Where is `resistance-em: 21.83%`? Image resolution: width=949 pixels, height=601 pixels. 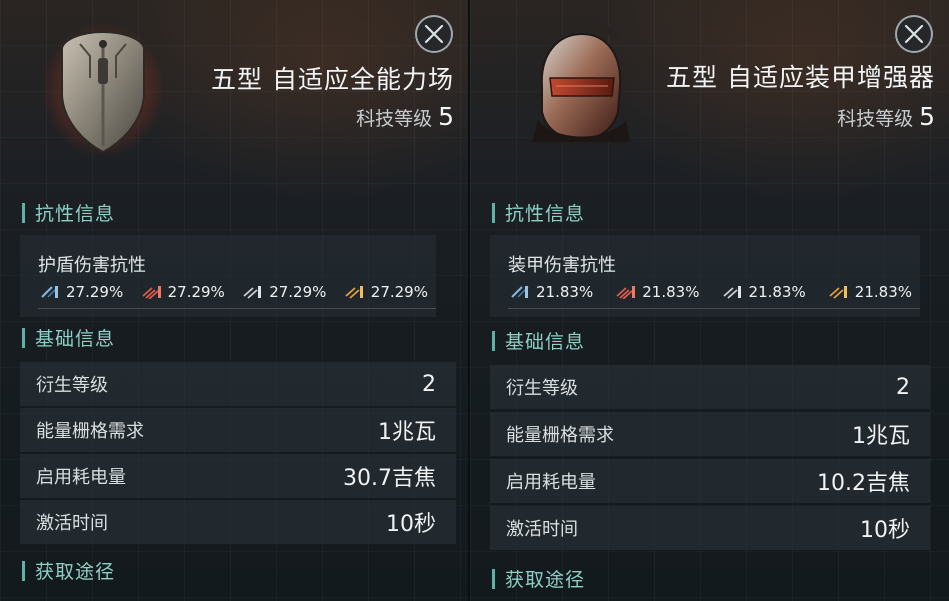 resistance-em: 21.83% is located at coordinates (551, 292).